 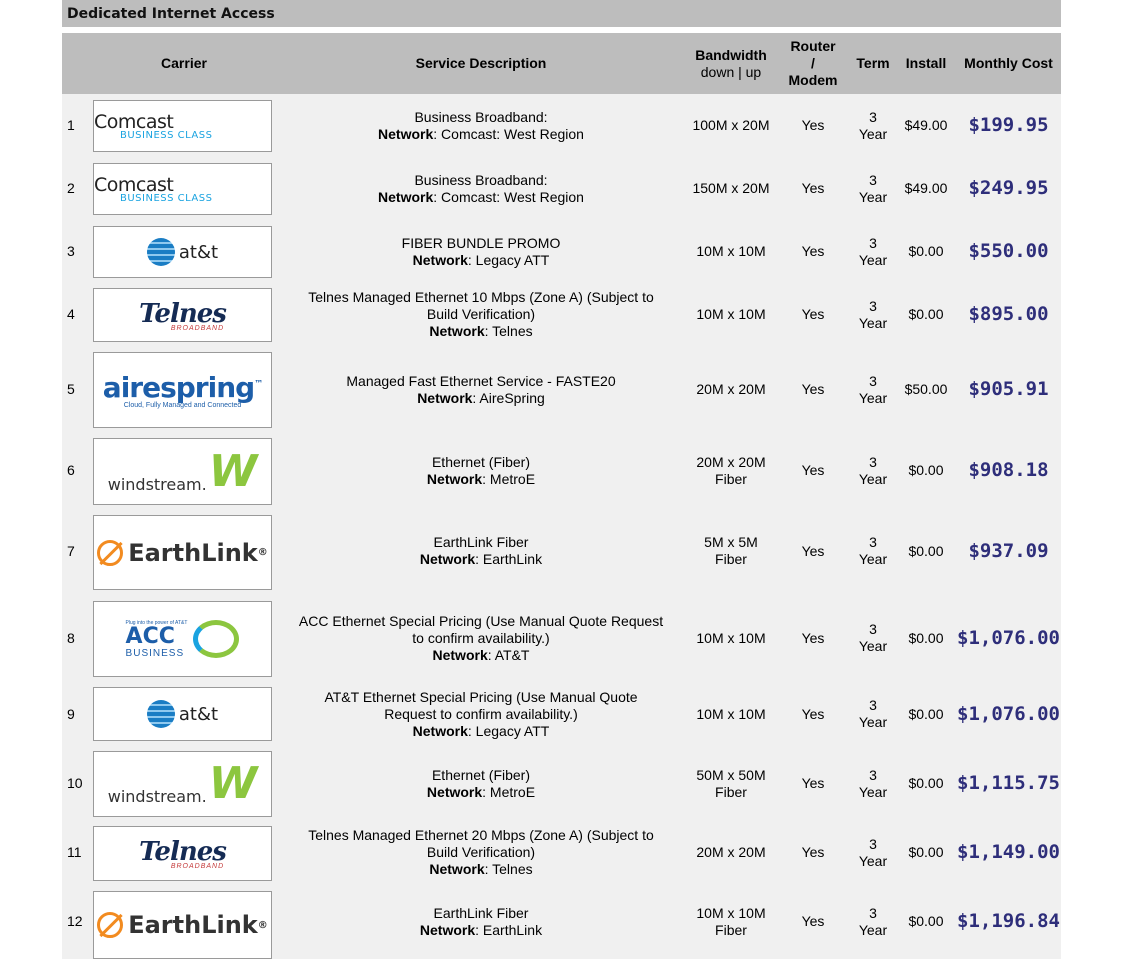 I want to click on monthly-cost-value: $249.95, so click(x=1008, y=188).